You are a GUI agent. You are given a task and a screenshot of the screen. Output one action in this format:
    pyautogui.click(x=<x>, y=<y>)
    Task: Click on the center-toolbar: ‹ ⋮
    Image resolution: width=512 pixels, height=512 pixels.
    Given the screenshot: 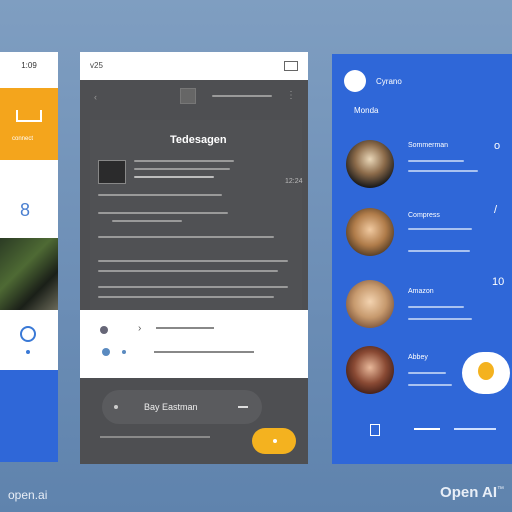 What is the action you would take?
    pyautogui.click(x=194, y=100)
    